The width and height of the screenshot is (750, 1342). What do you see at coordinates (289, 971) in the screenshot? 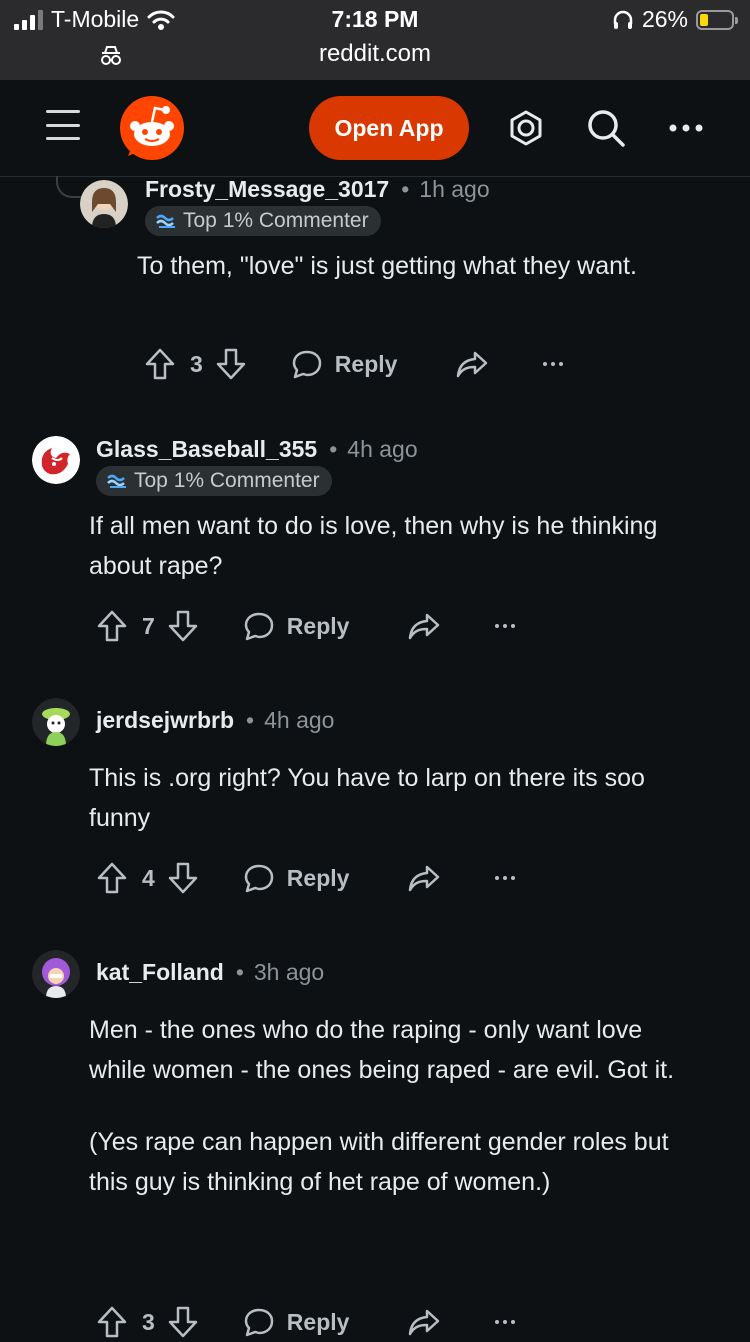
I see `timestamp: 3h ago` at bounding box center [289, 971].